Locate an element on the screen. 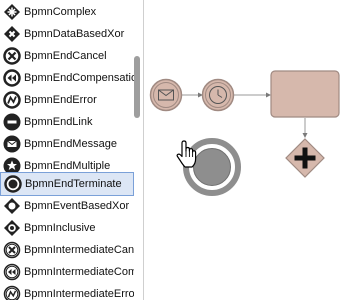  envelope-icon is located at coordinates (166, 95).